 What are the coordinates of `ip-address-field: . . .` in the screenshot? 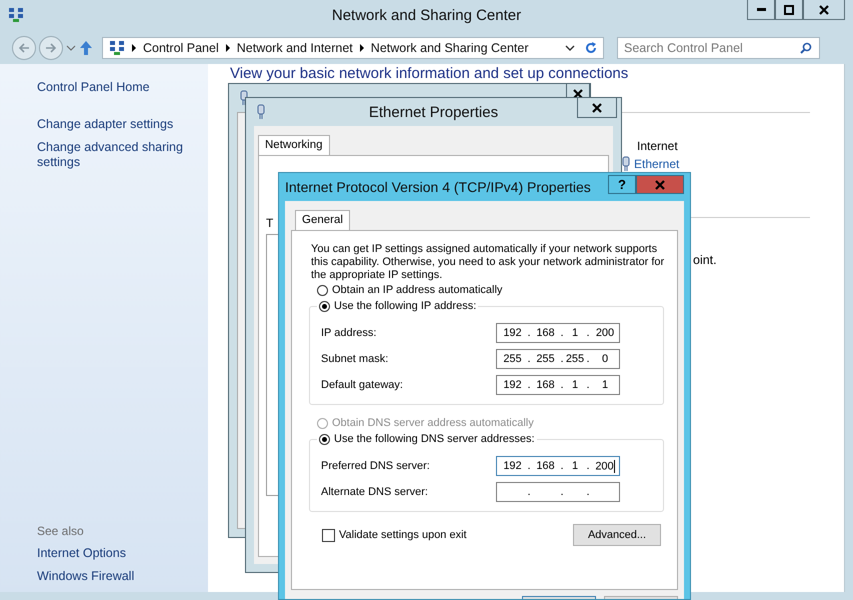 It's located at (558, 492).